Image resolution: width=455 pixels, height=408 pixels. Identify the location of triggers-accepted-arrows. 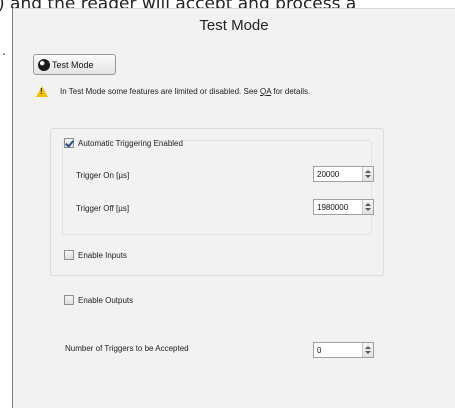
(367, 350).